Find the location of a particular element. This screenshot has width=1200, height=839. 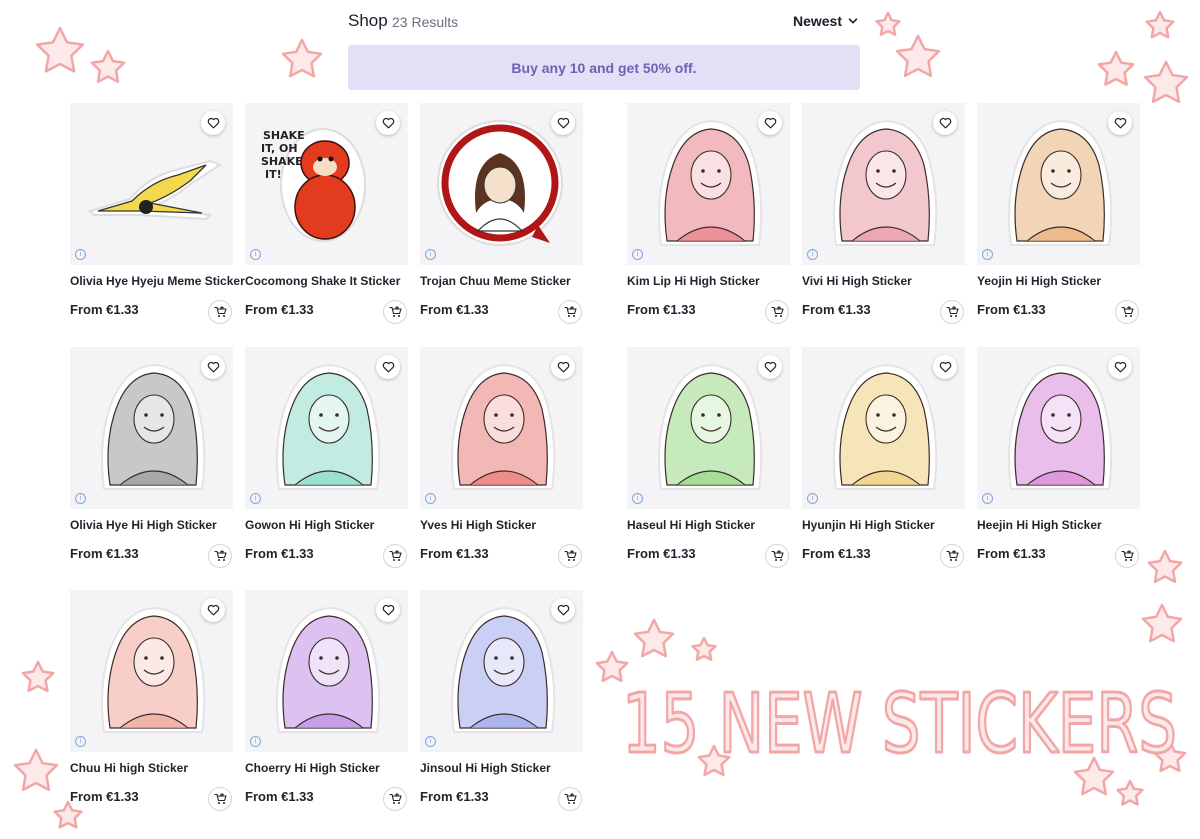

sticker-caption-3: SHAKE is located at coordinates (282, 161).